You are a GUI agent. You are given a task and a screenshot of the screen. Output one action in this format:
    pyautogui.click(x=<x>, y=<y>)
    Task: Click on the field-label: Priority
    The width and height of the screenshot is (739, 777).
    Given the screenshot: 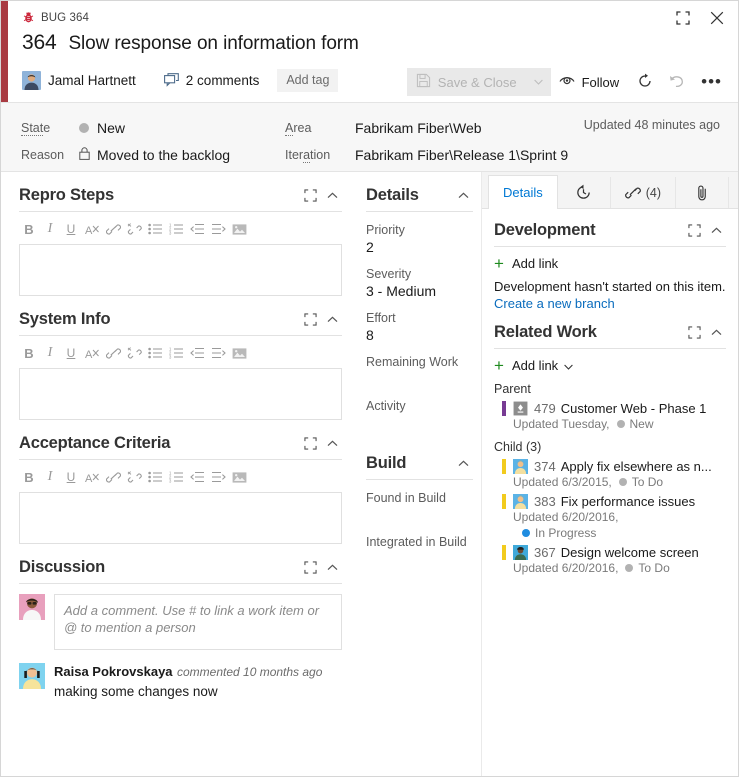 What is the action you would take?
    pyautogui.click(x=385, y=230)
    